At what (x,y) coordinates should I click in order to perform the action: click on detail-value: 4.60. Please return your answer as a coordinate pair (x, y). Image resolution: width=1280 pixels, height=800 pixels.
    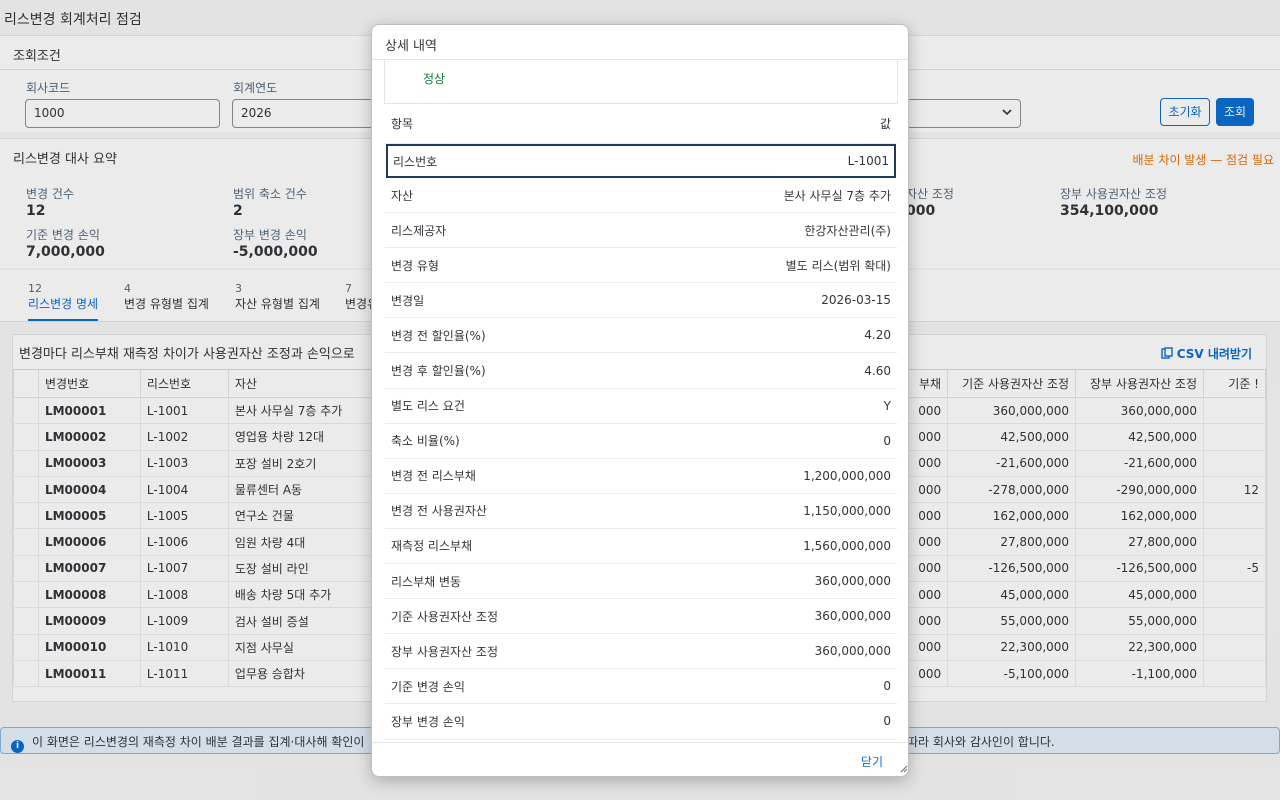
    Looking at the image, I should click on (877, 370).